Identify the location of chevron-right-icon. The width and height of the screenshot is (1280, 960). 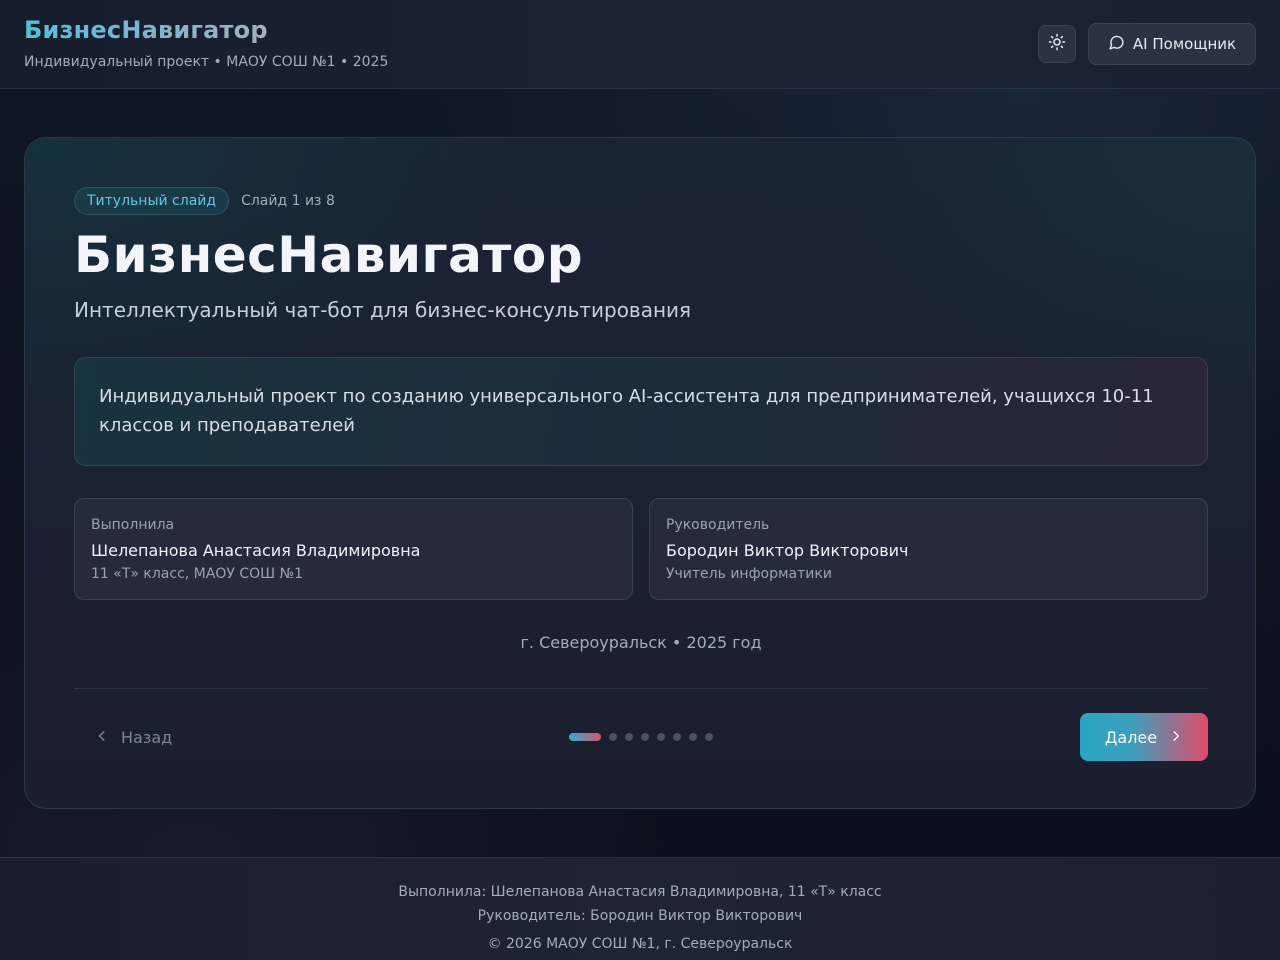
(1176, 737).